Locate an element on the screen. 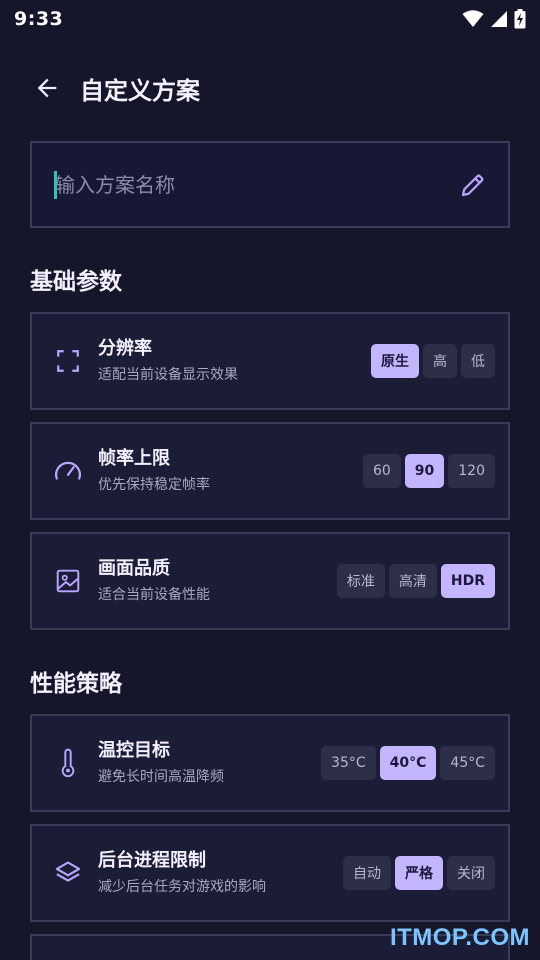  page-title: 自定义方案 is located at coordinates (140, 90).